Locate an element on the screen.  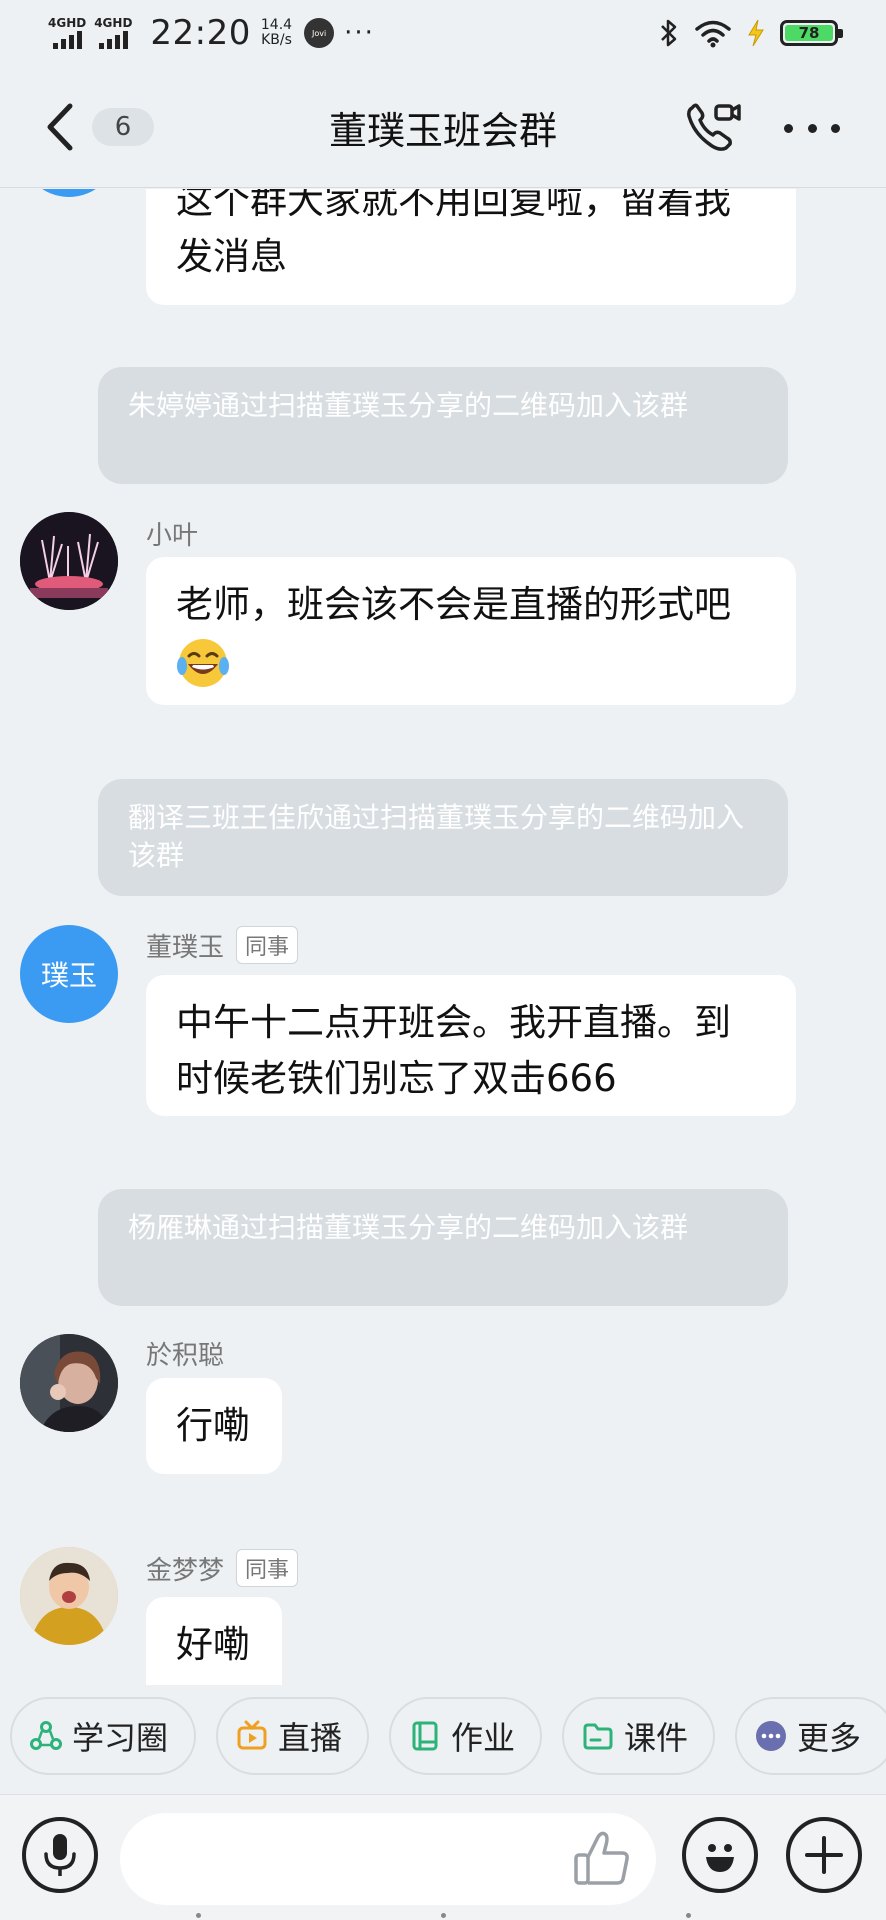
bluetooth-icon is located at coordinates (669, 33).